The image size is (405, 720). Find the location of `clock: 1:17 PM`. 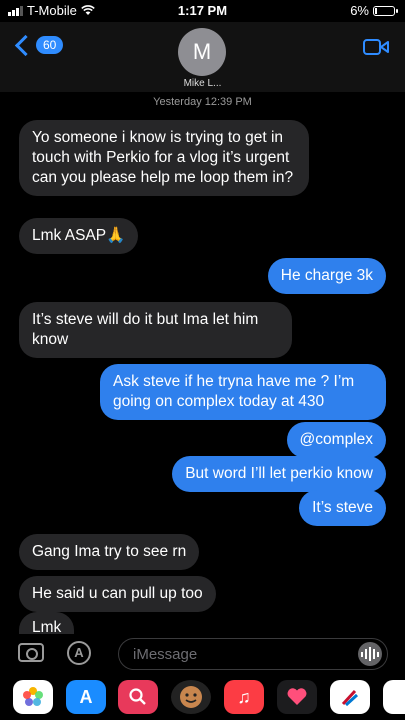

clock: 1:17 PM is located at coordinates (202, 10).